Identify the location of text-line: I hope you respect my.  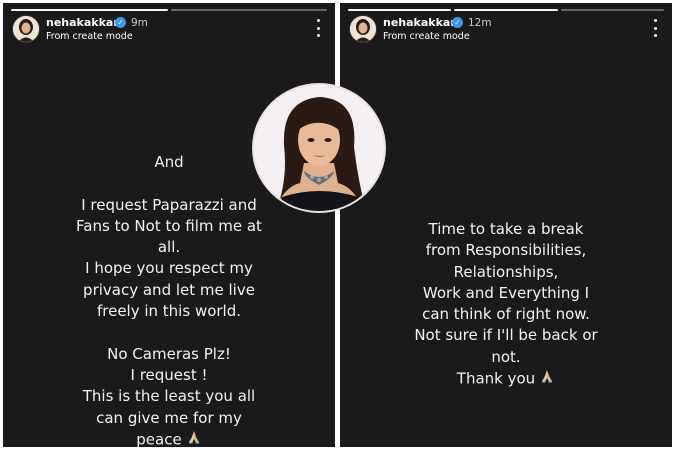
(169, 268).